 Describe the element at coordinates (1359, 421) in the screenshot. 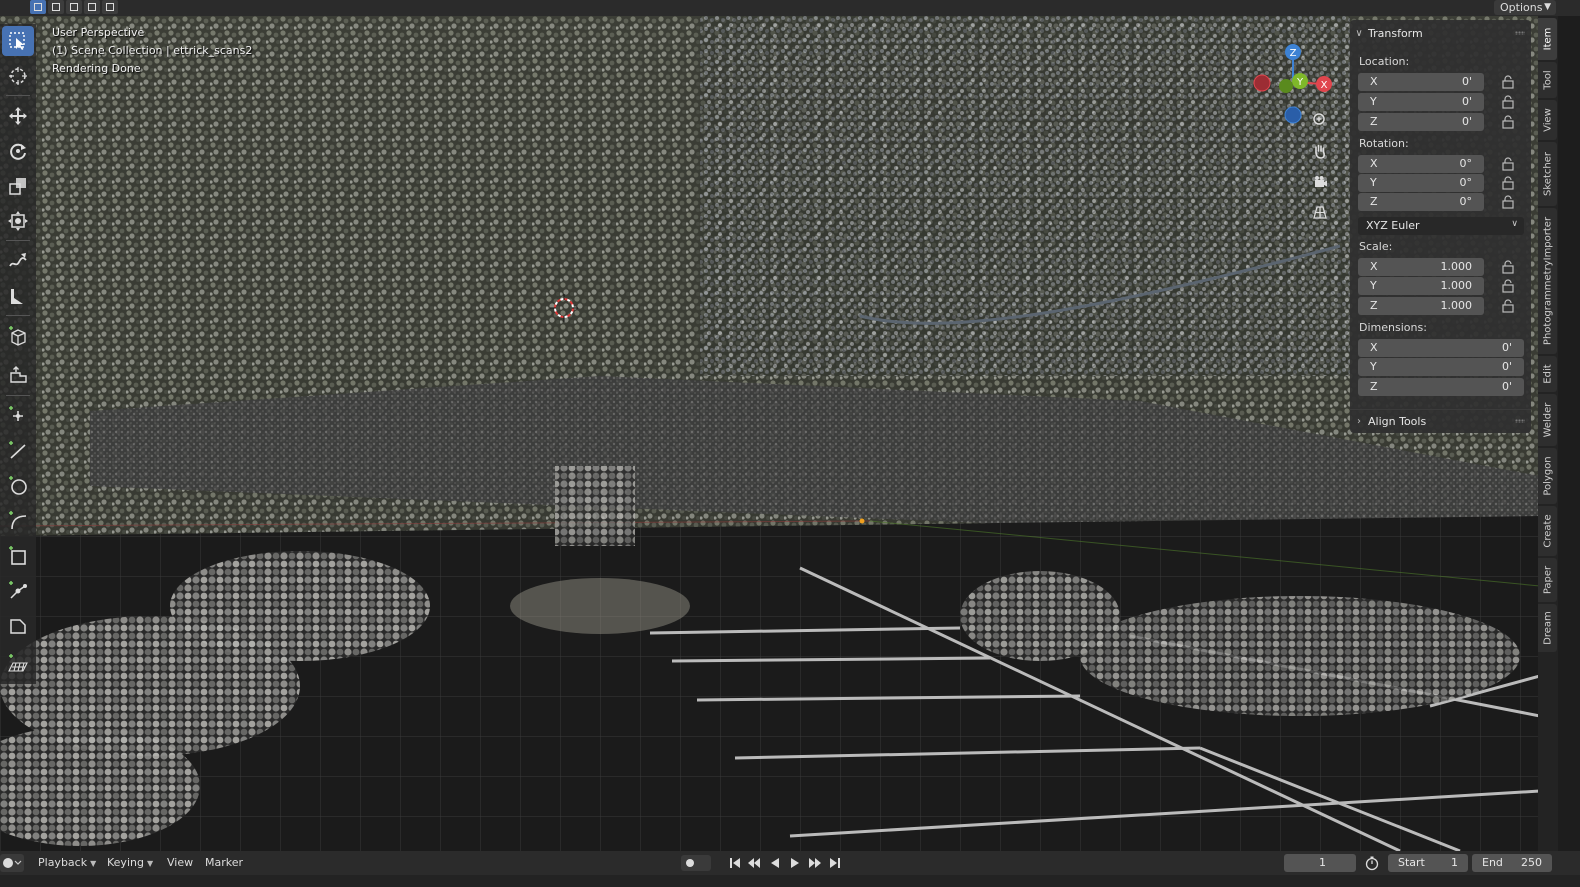

I see `chevron-right-icon: ›` at that location.